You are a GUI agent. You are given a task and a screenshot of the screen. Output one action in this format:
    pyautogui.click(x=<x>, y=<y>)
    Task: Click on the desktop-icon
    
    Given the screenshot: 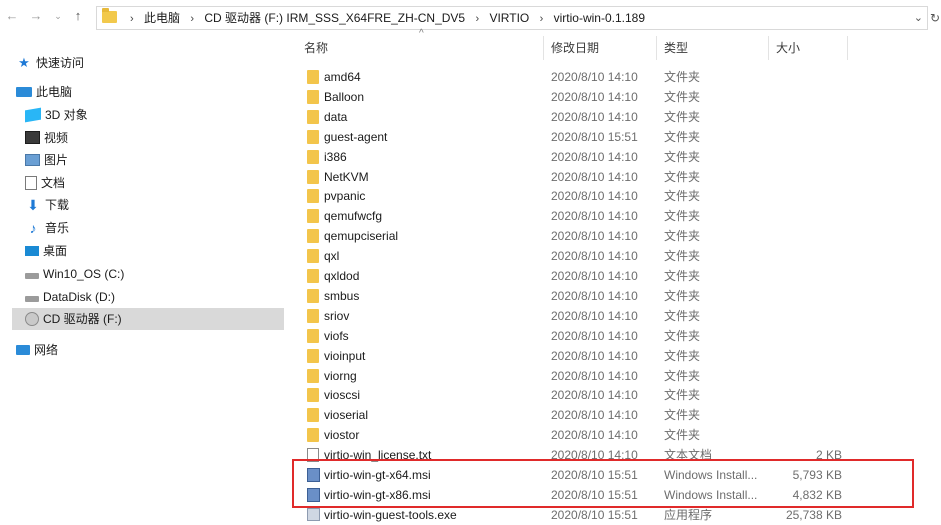 What is the action you would take?
    pyautogui.click(x=32, y=250)
    